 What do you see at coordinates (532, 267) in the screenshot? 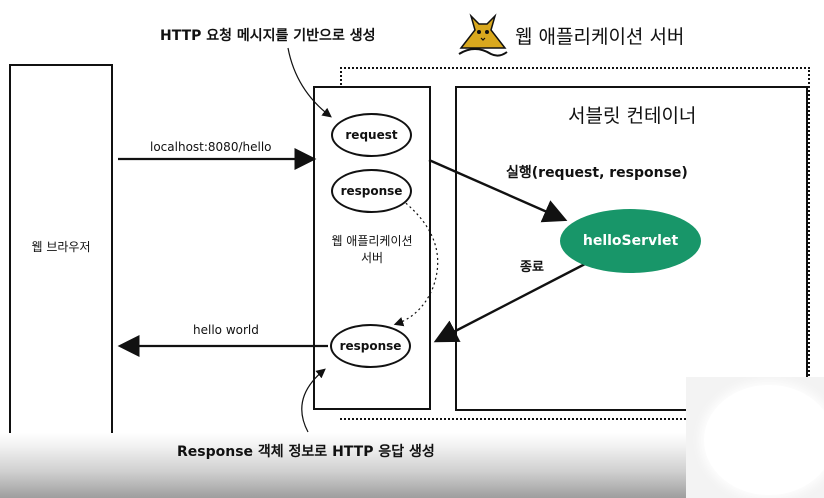
I see `finish-label: 종료` at bounding box center [532, 267].